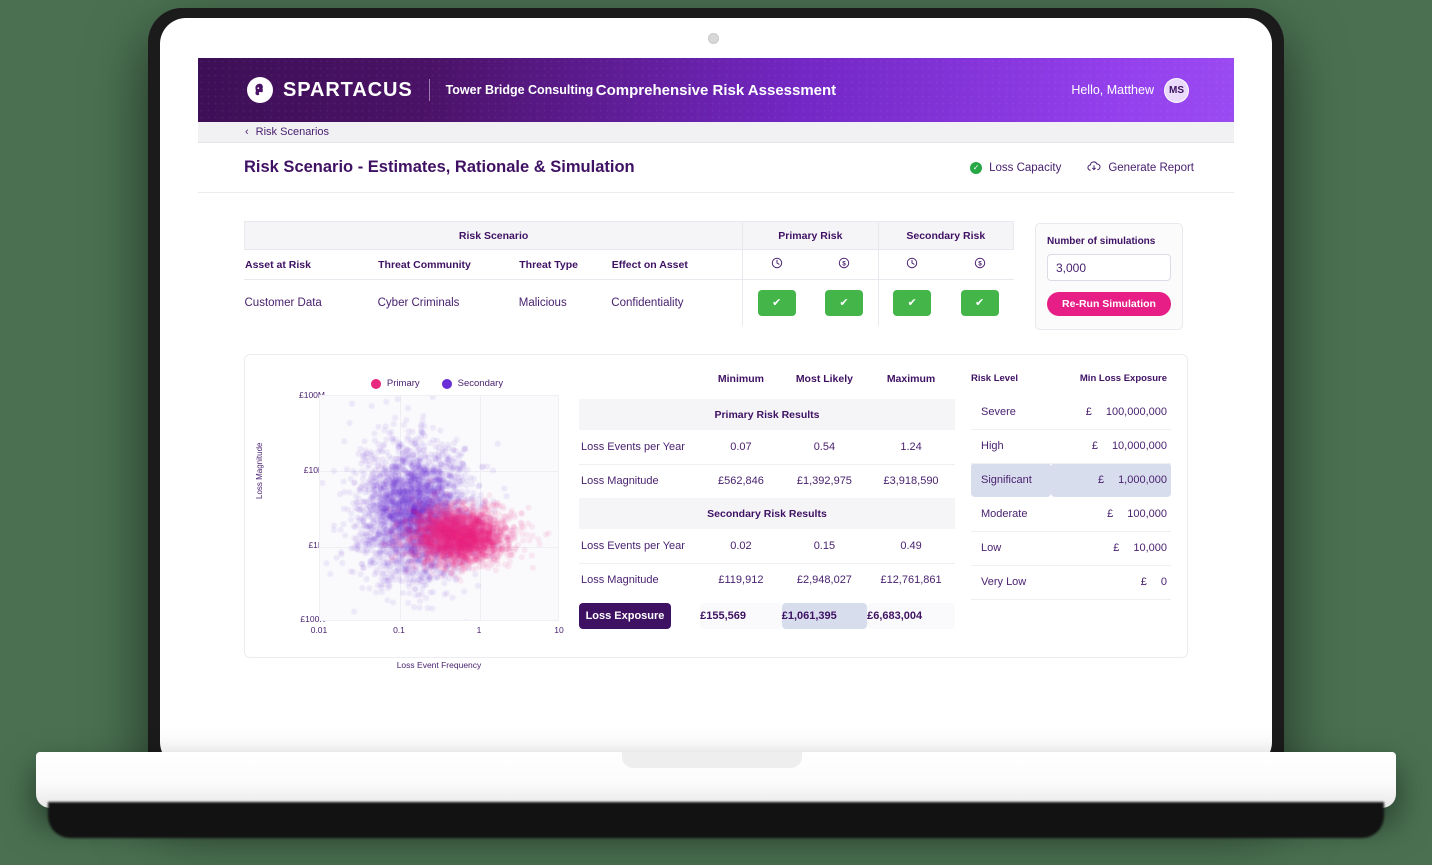 This screenshot has height=865, width=1432. What do you see at coordinates (348, 89) in the screenshot?
I see `brand-name: SPARTACUS` at bounding box center [348, 89].